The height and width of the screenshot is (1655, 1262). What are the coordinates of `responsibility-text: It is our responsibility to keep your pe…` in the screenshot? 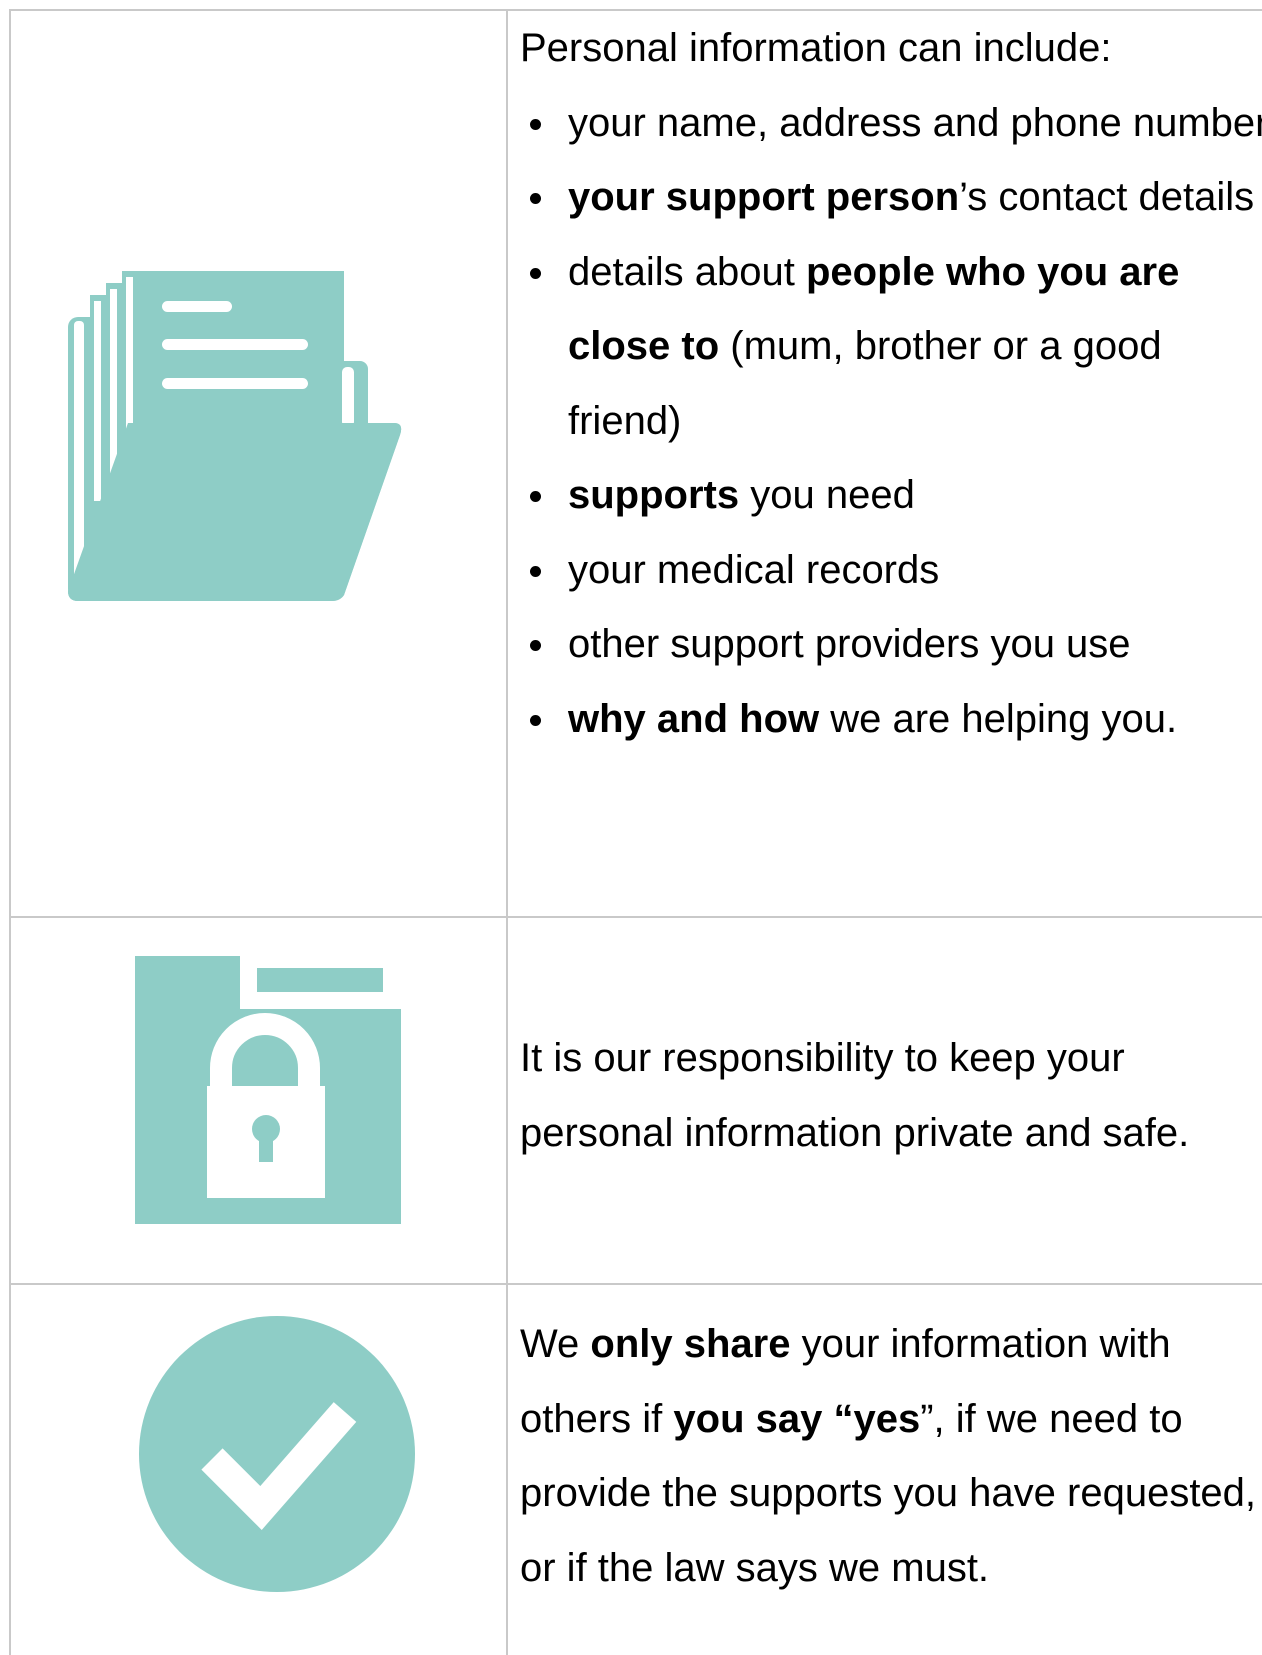 It's located at (855, 1095).